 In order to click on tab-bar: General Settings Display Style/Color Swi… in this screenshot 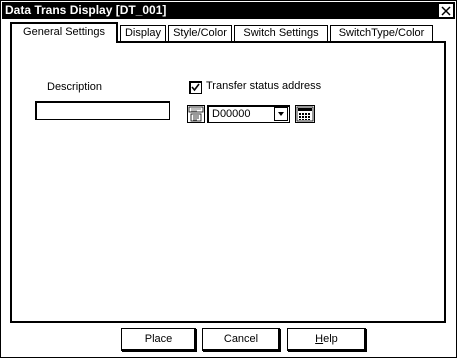, I will do `click(228, 32)`.